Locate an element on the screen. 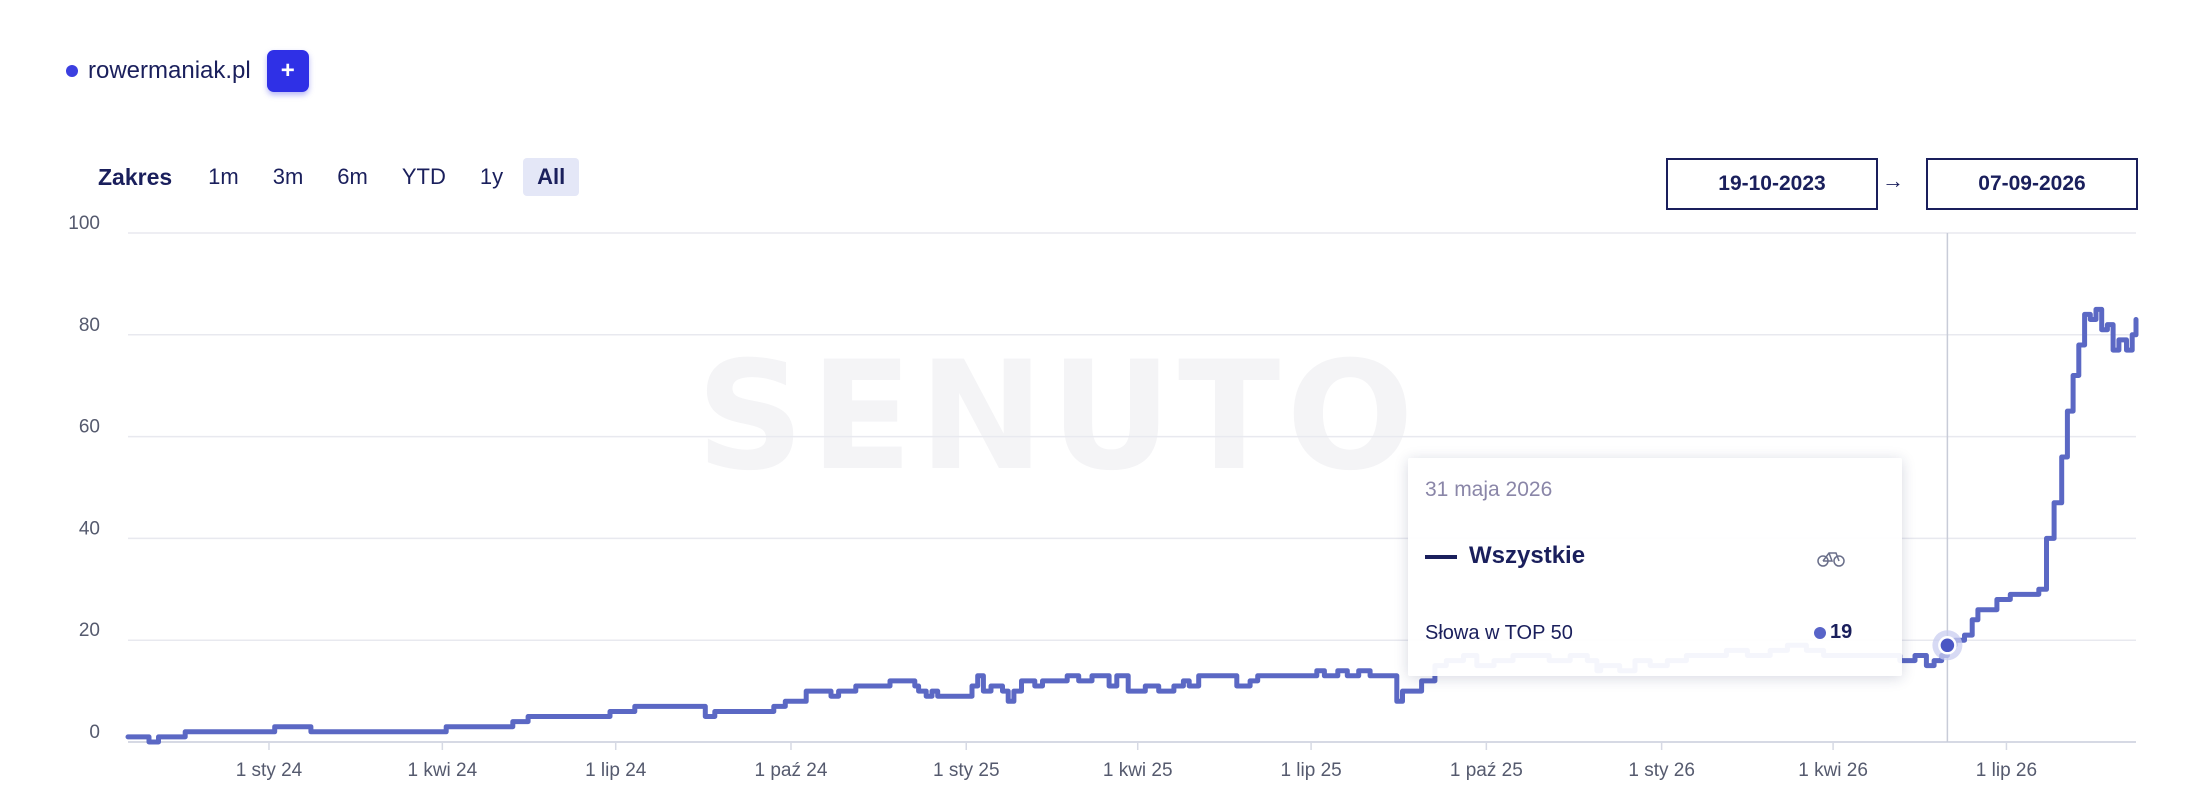  highlight-point is located at coordinates (1947, 645).